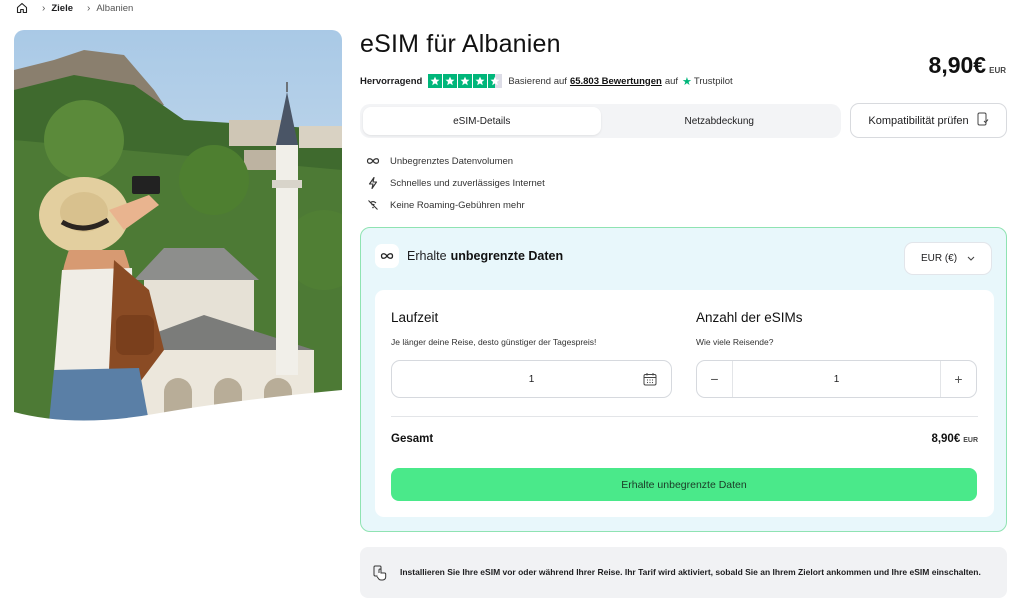 The width and height of the screenshot is (1024, 608). I want to click on feature-item: Schnelles und zuverlässiges Internet, so click(455, 183).